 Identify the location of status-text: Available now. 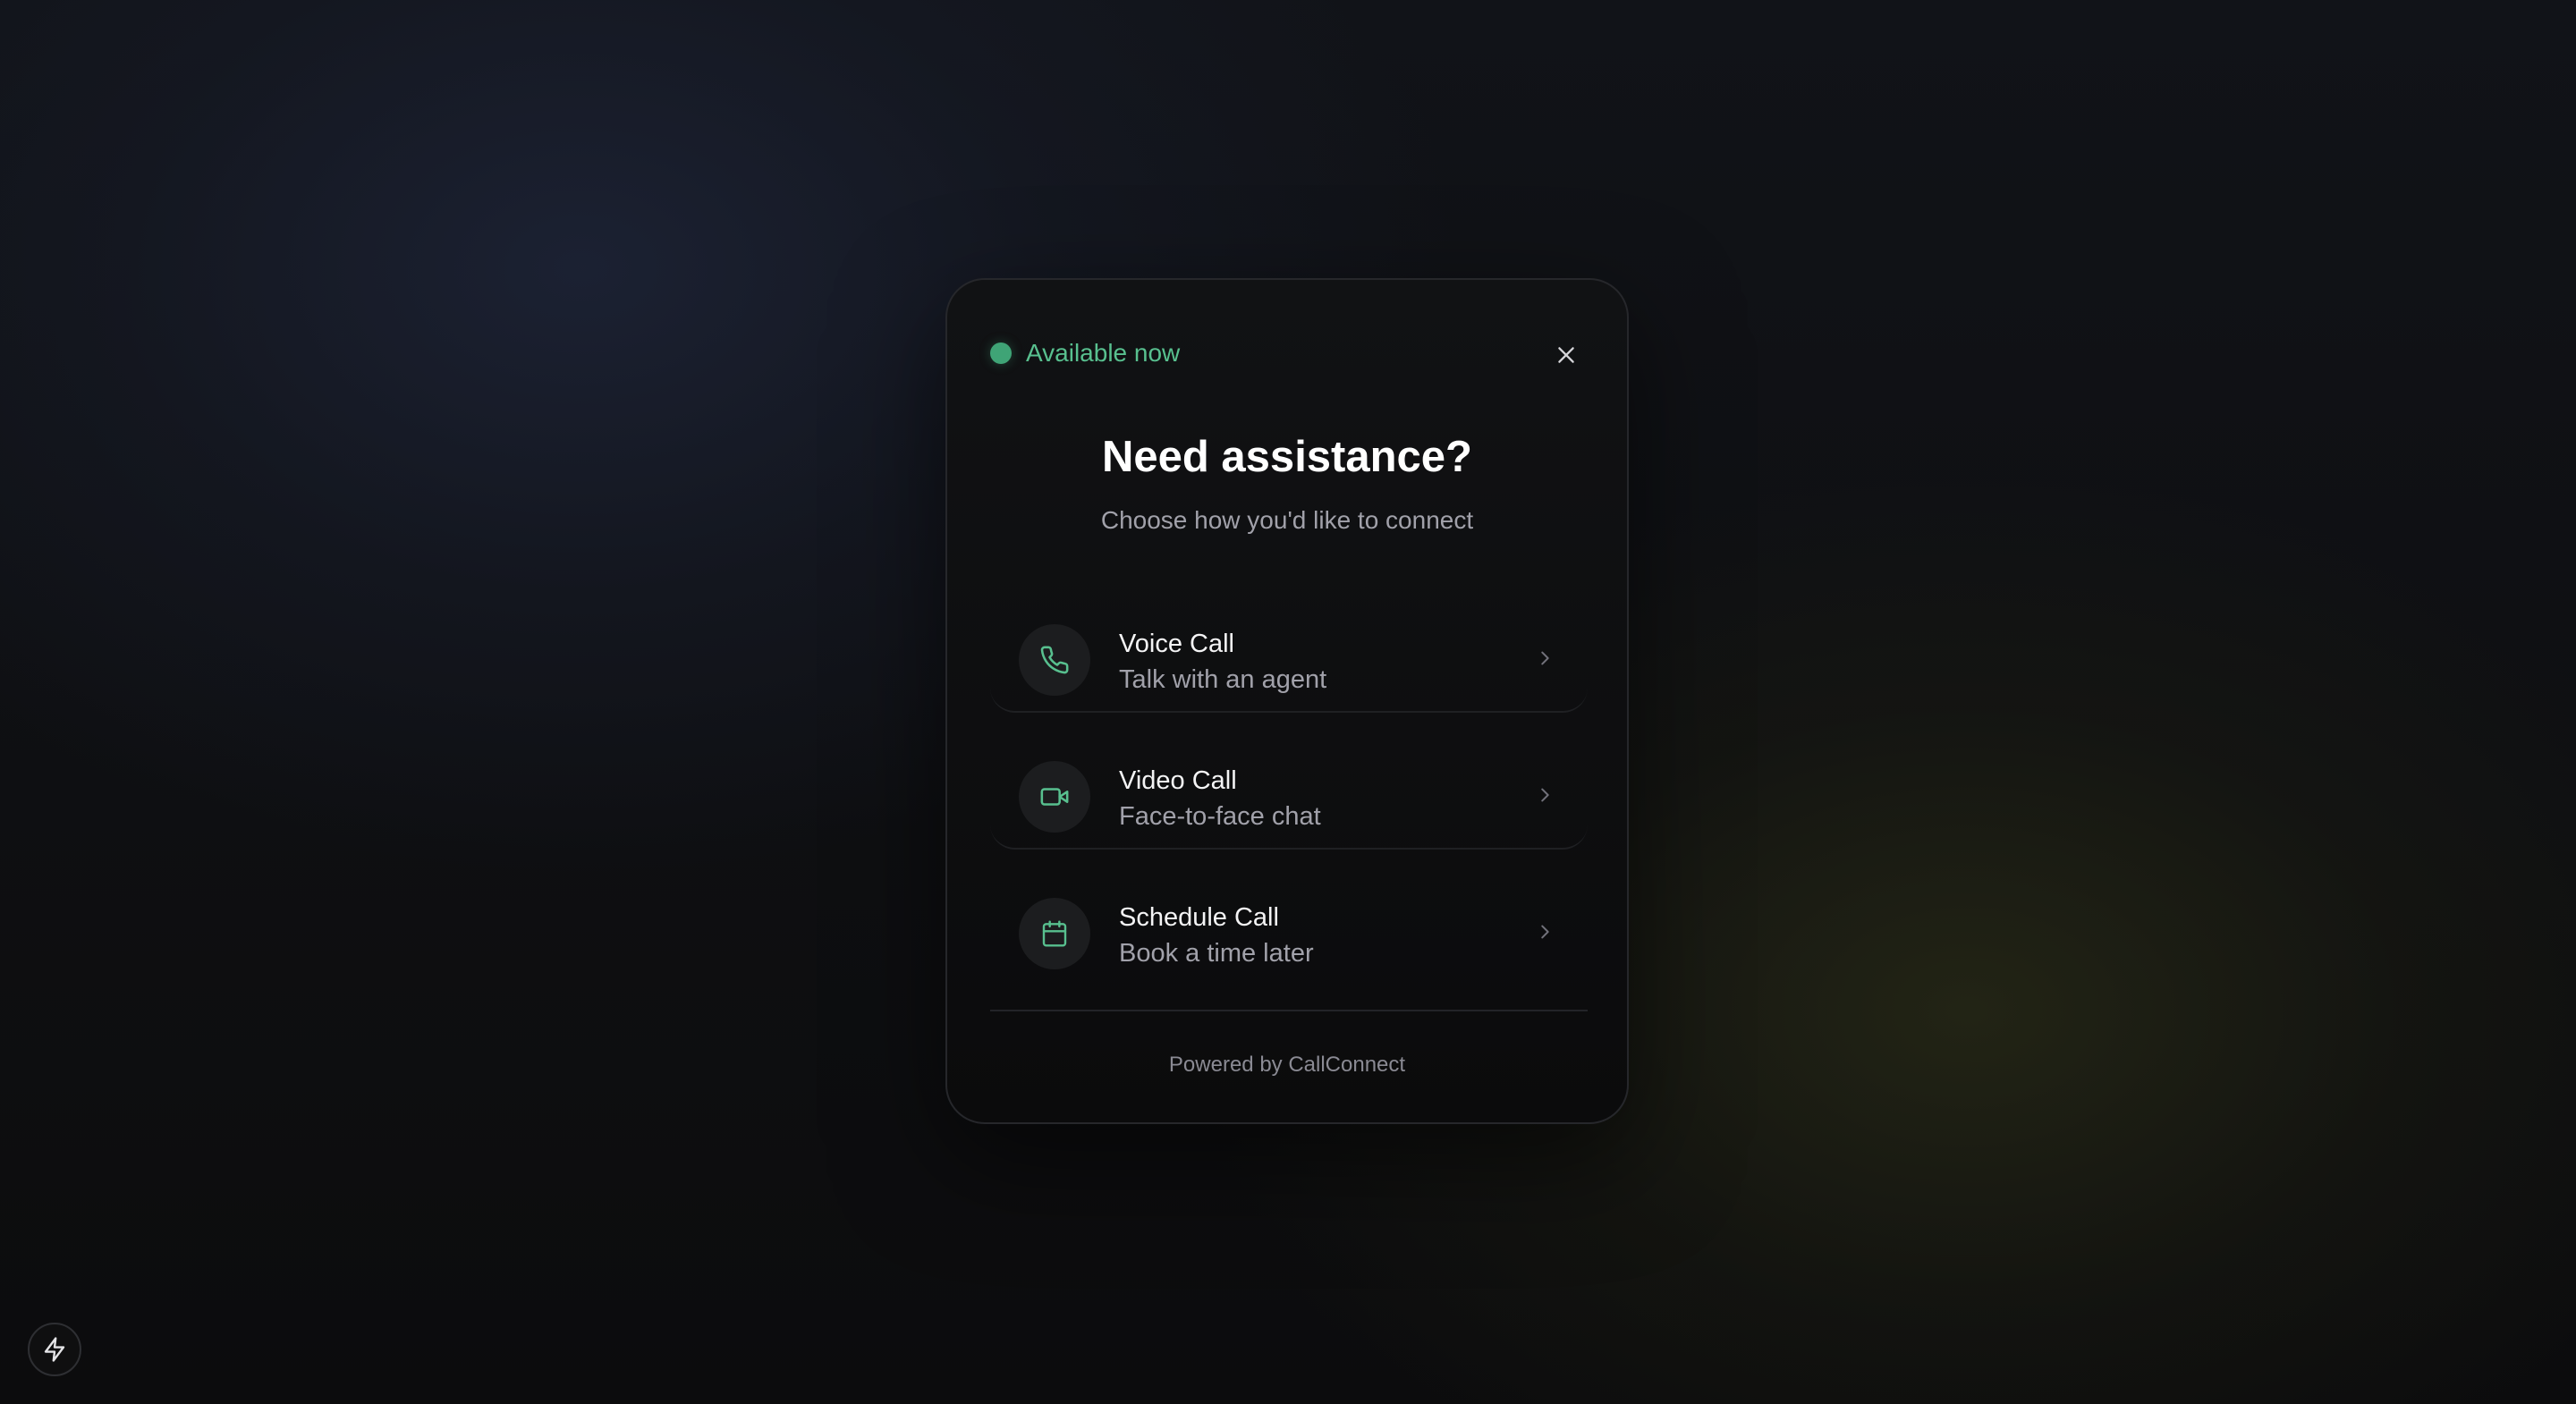
(1103, 353).